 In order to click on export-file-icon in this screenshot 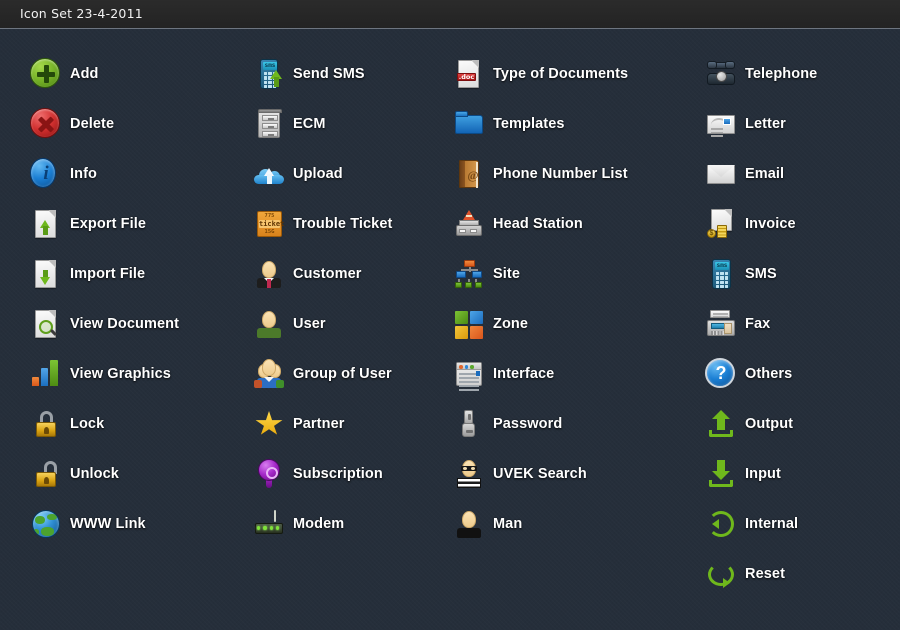, I will do `click(46, 224)`.